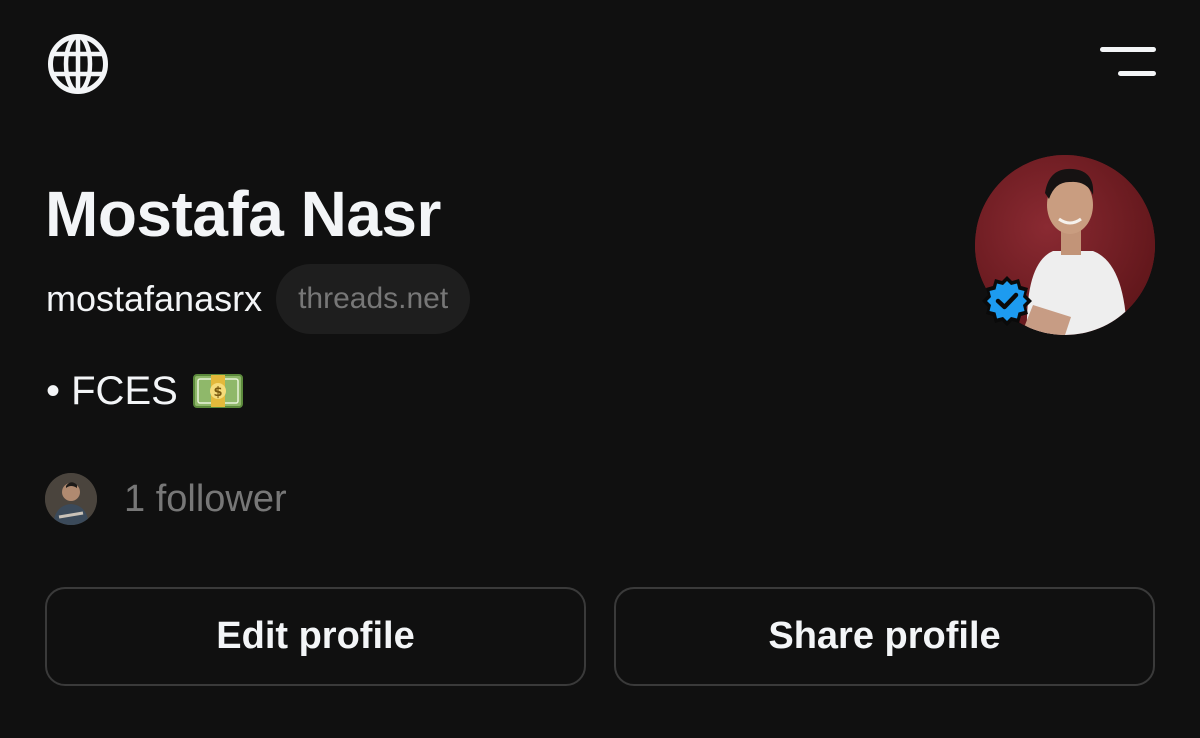 This screenshot has width=1200, height=738. I want to click on profile-bio: • FCES $, so click(145, 391).